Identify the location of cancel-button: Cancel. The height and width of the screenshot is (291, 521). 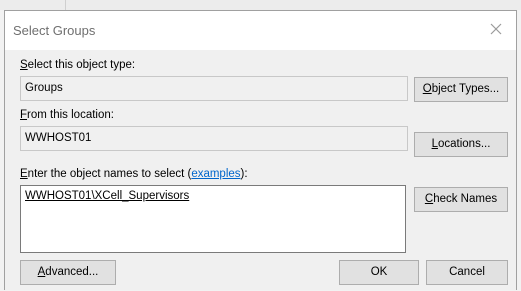
(467, 272).